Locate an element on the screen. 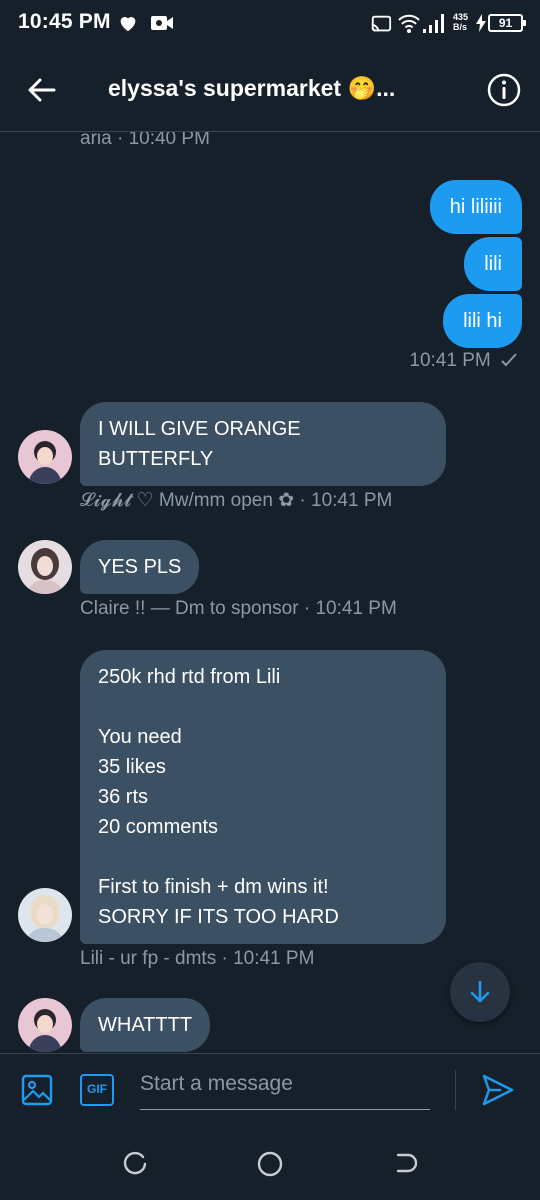 The height and width of the screenshot is (1200, 540). recent-apps-icon is located at coordinates (135, 1164).